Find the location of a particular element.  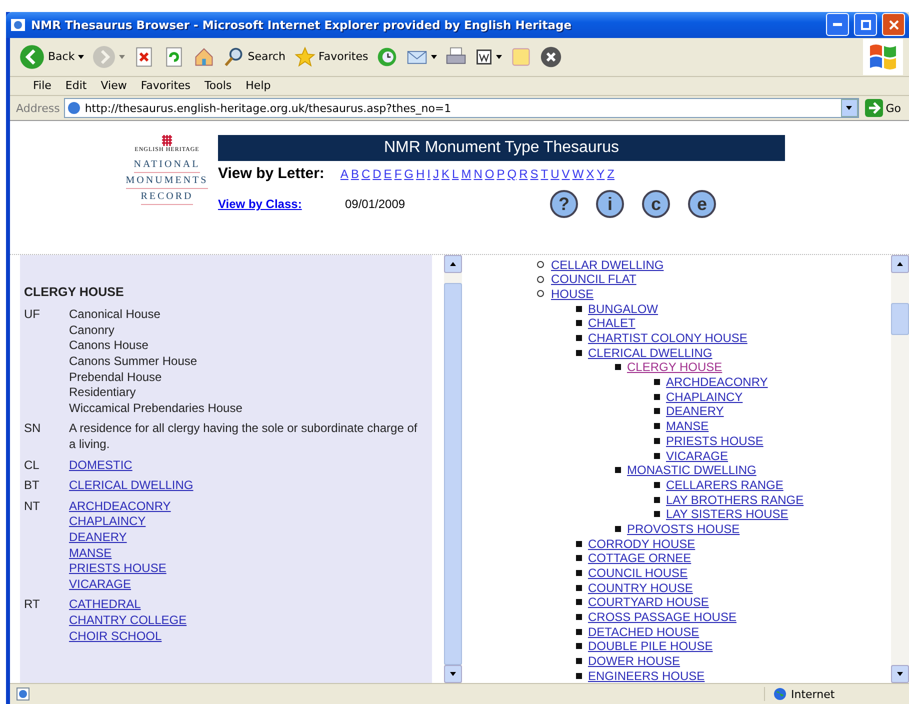

term-link: CHOIR SCHOOL is located at coordinates (115, 636).